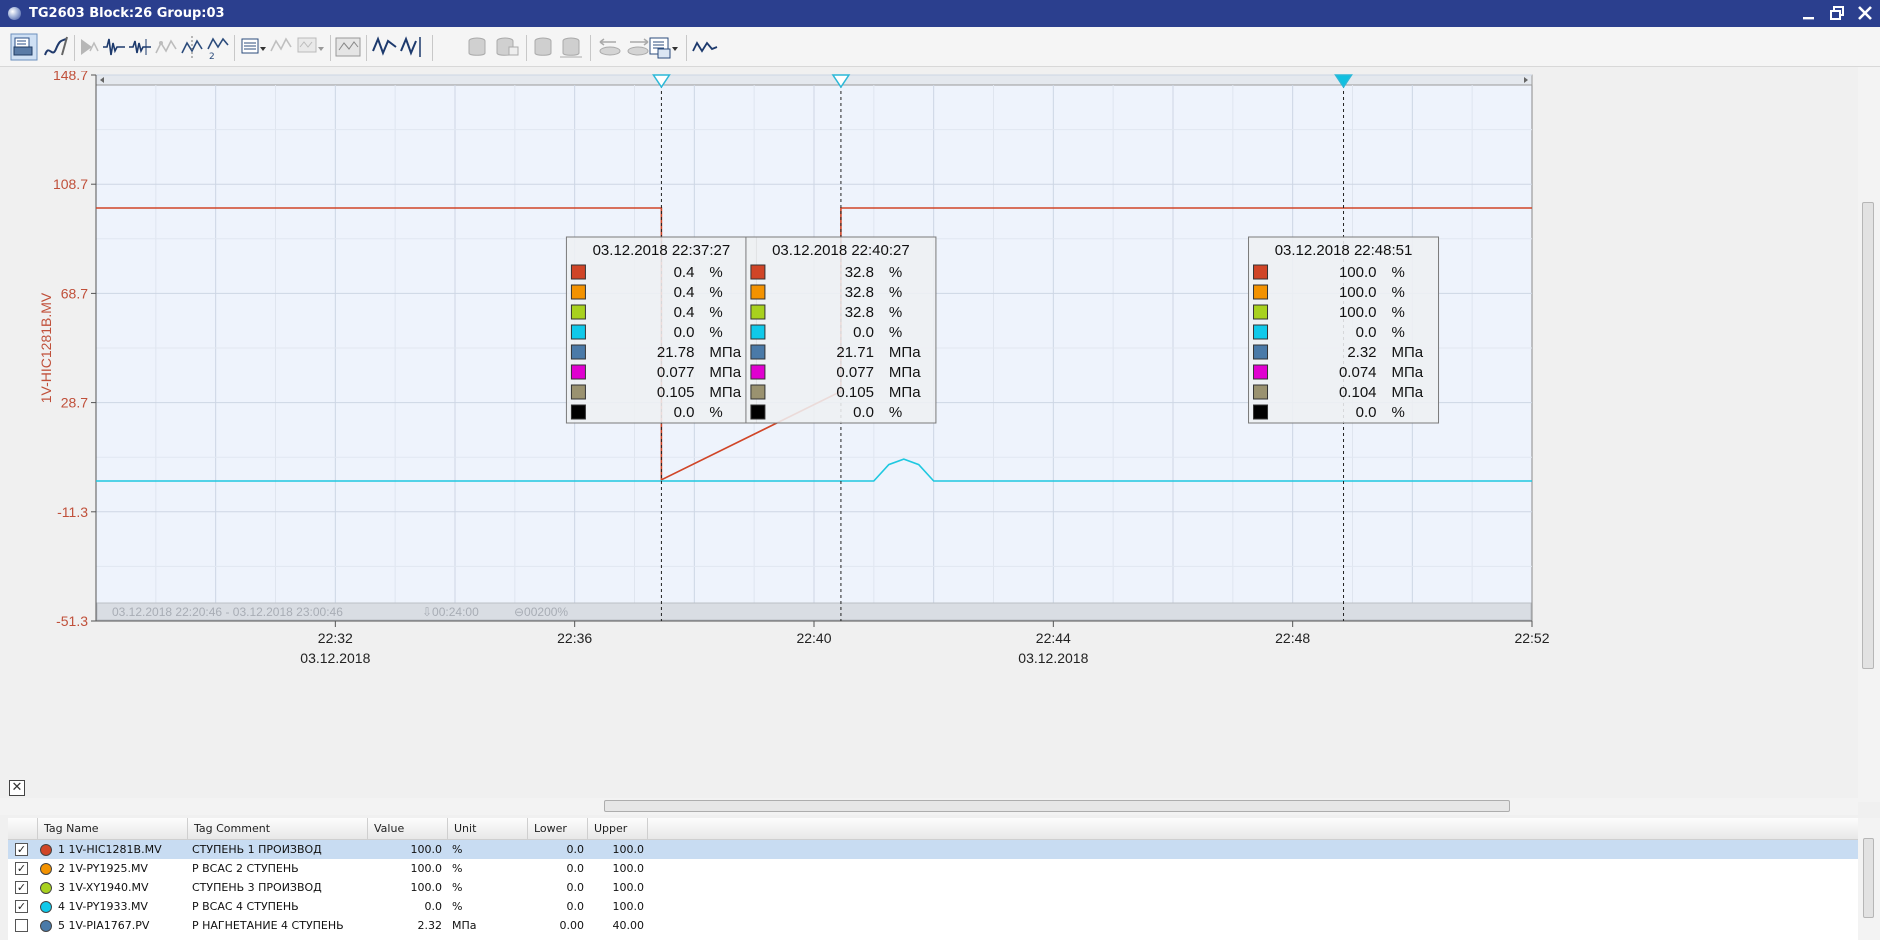  What do you see at coordinates (89, 47) in the screenshot?
I see `play-trend-icon` at bounding box center [89, 47].